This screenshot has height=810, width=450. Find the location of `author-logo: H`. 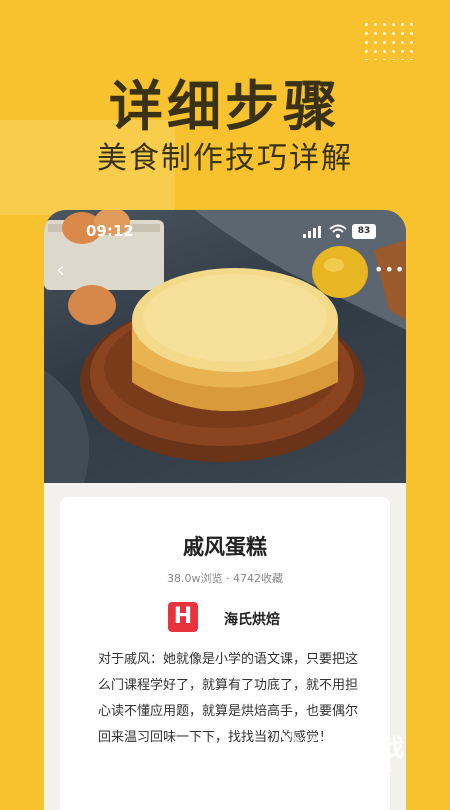

author-logo: H is located at coordinates (183, 617).